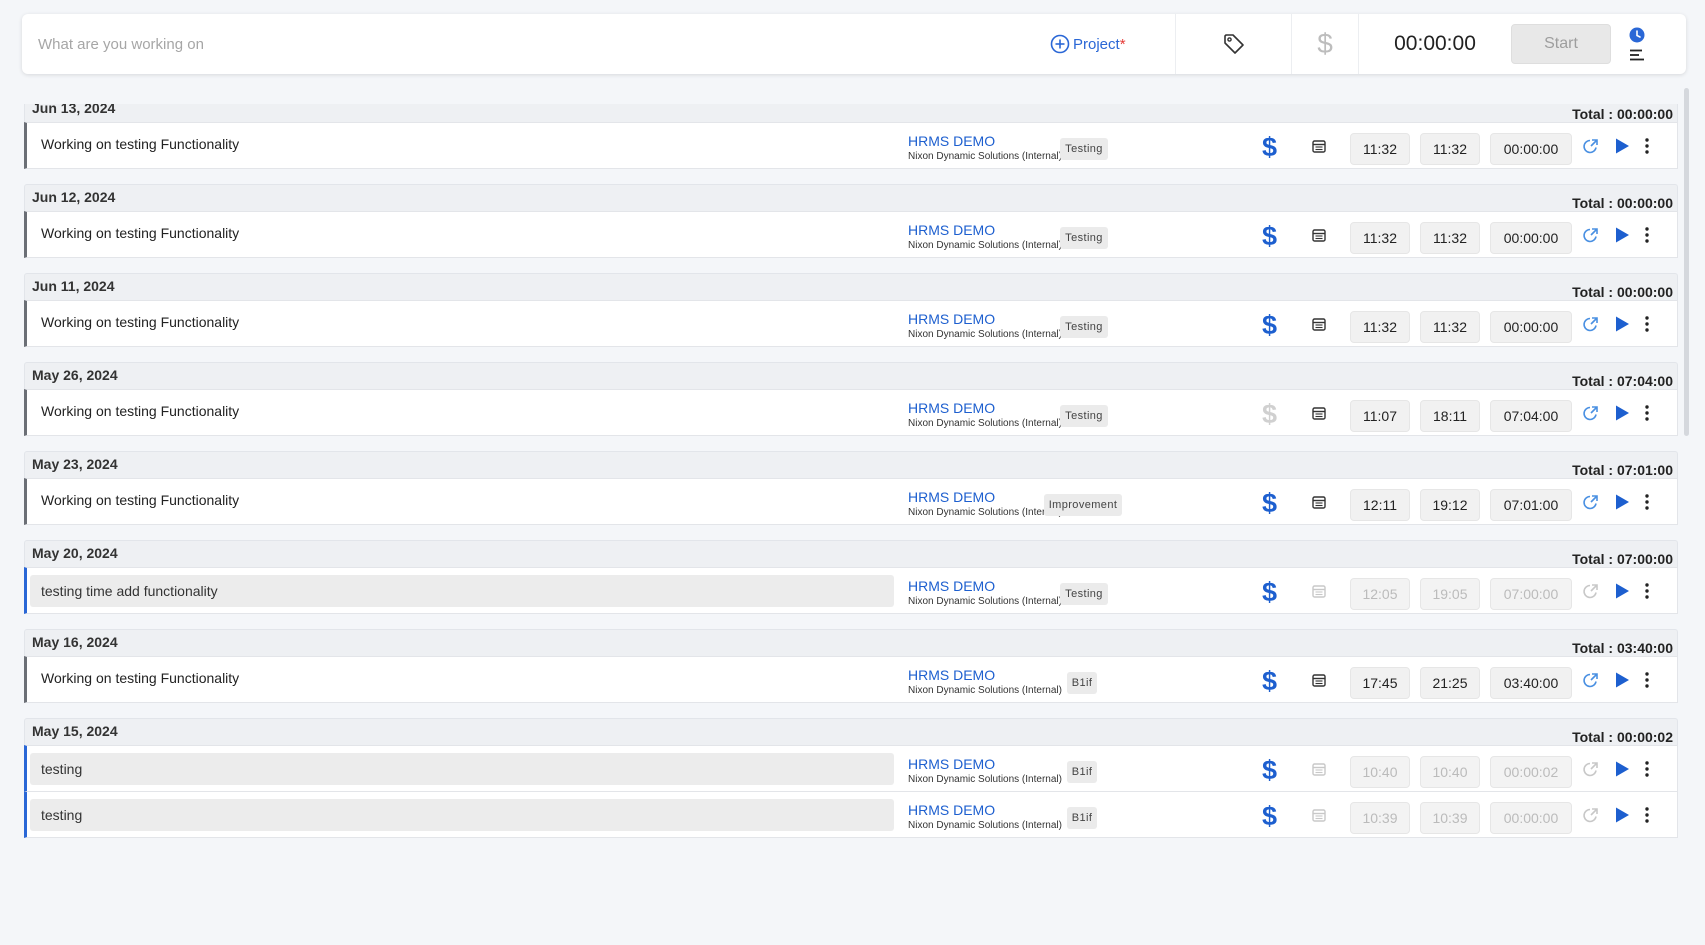 Image resolution: width=1705 pixels, height=945 pixels. What do you see at coordinates (1450, 505) in the screenshot?
I see `end-time-input: 19:12` at bounding box center [1450, 505].